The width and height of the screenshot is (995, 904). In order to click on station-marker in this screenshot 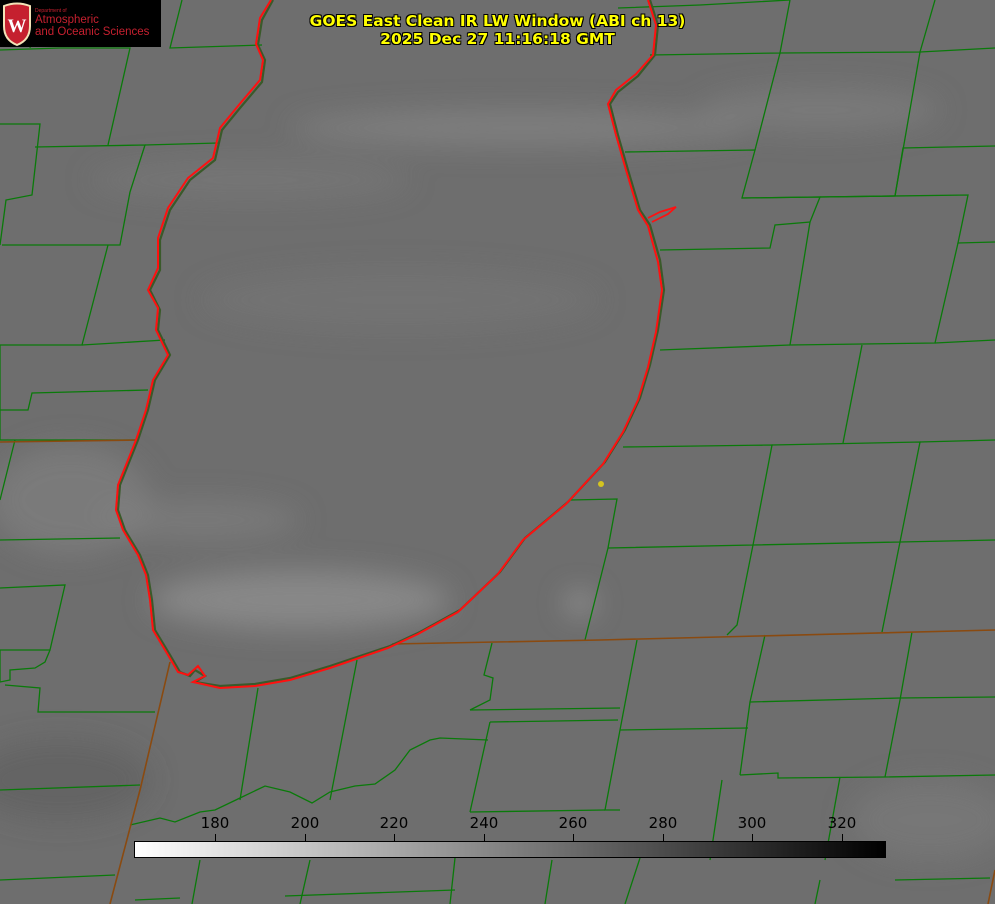, I will do `click(601, 484)`.